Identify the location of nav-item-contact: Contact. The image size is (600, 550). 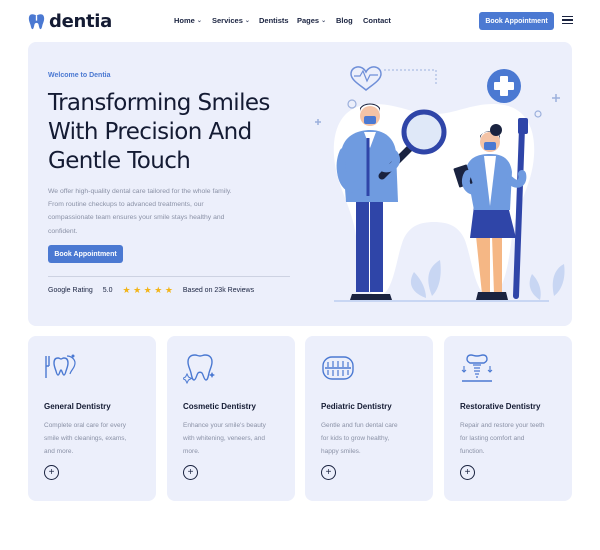
(377, 20).